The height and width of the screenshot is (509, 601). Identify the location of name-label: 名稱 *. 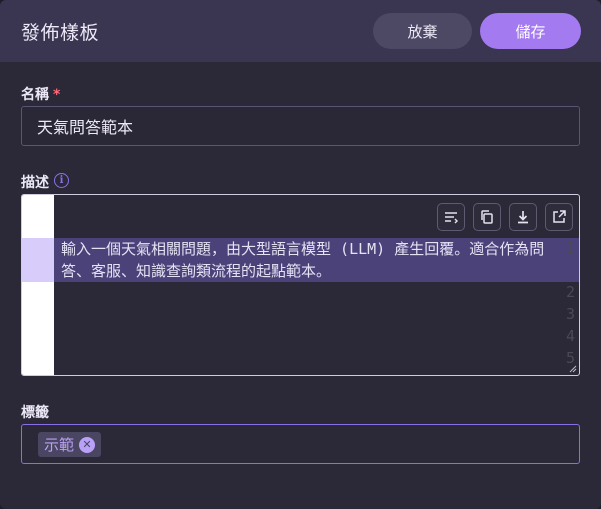
(40, 94).